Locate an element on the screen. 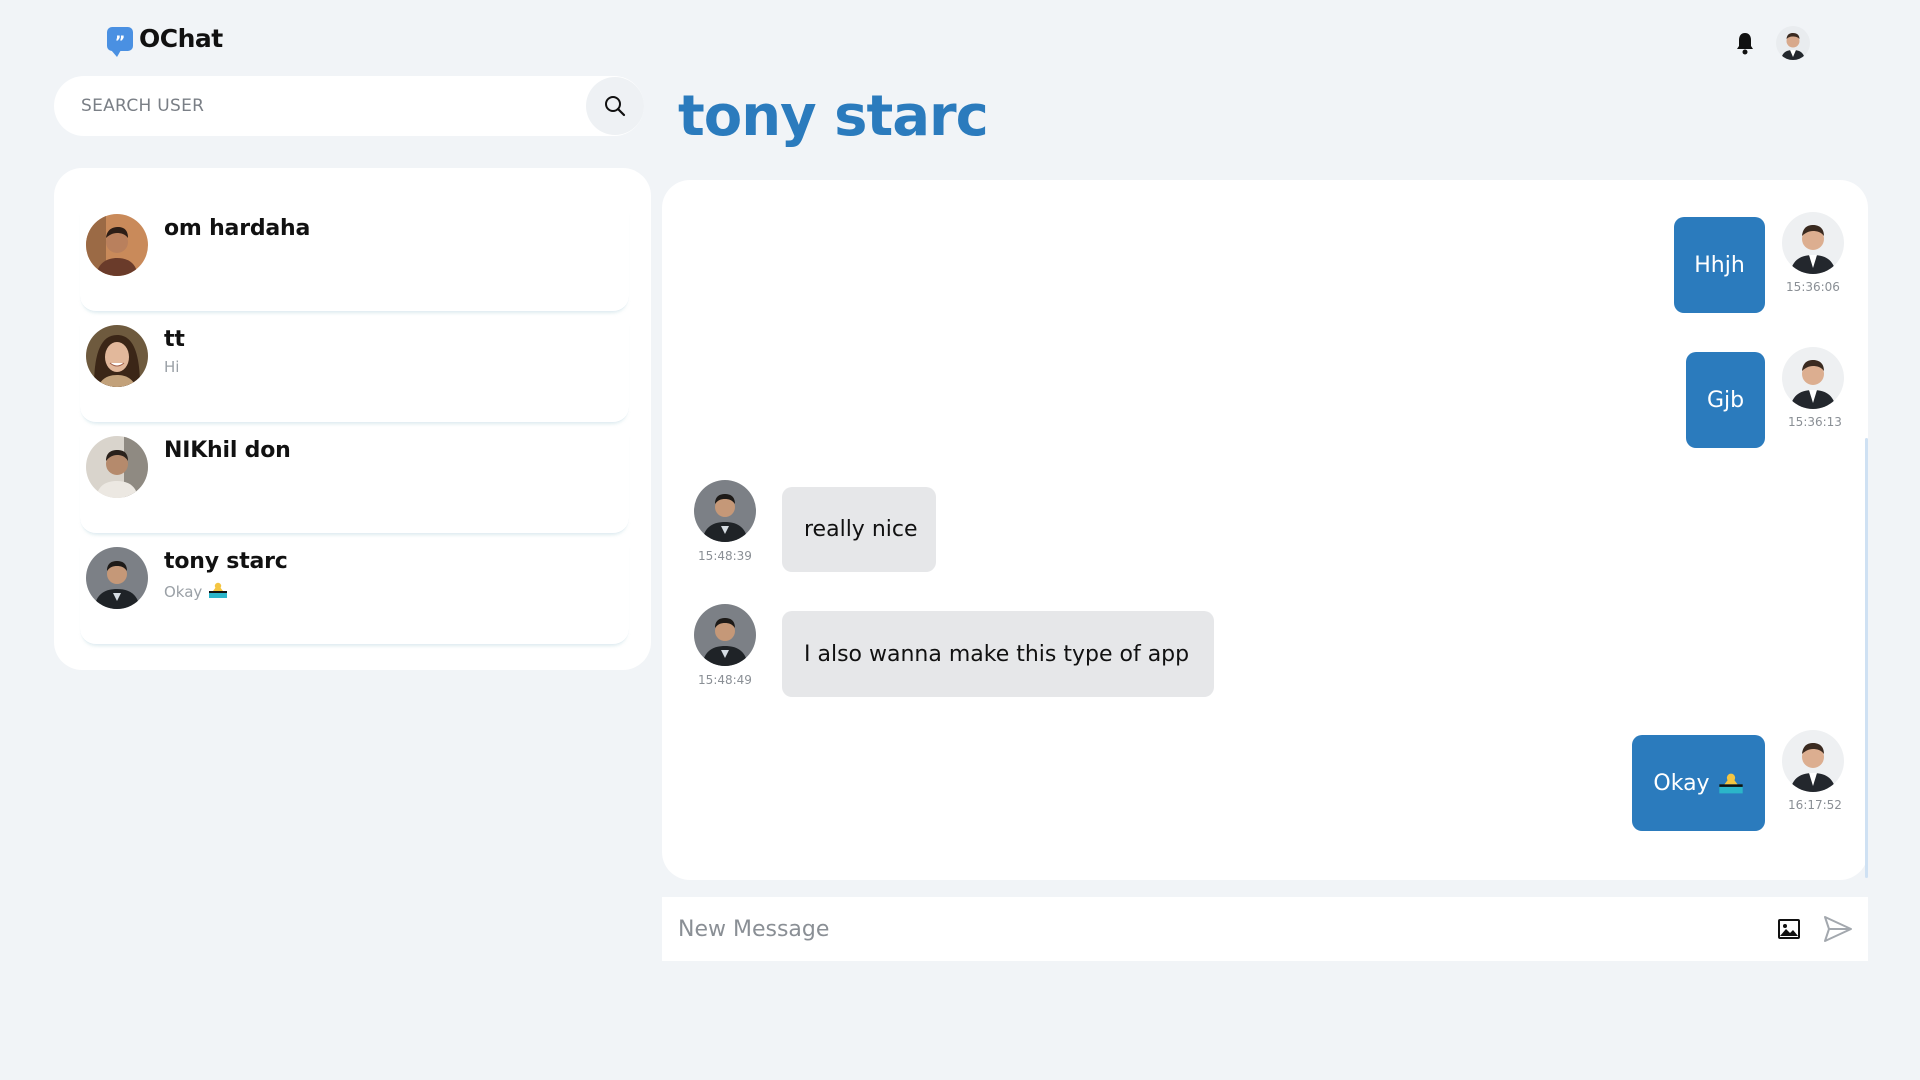 The width and height of the screenshot is (1920, 1080). message-composer is located at coordinates (1265, 929).